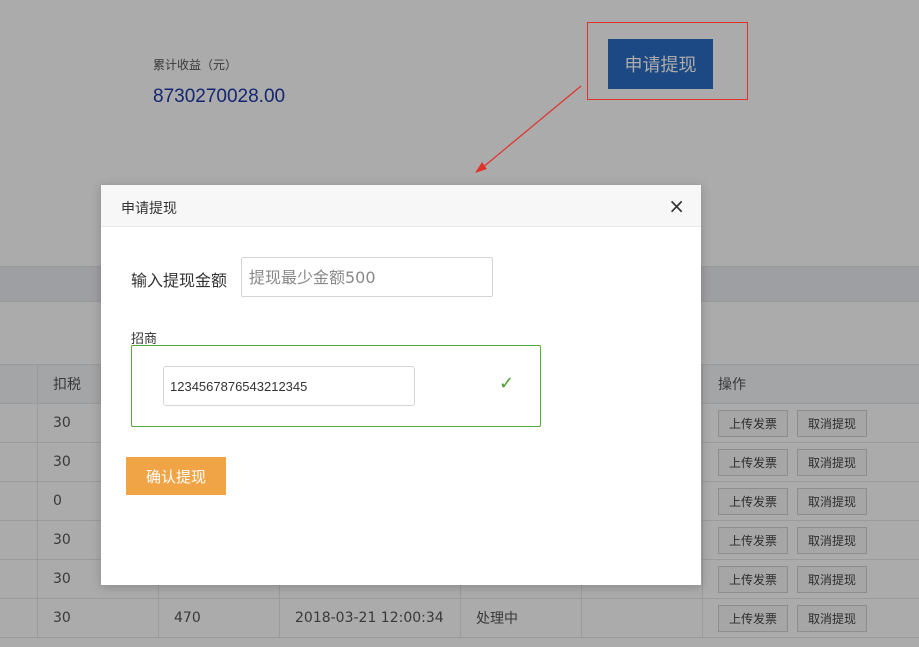  I want to click on card-number-input, so click(289, 386).